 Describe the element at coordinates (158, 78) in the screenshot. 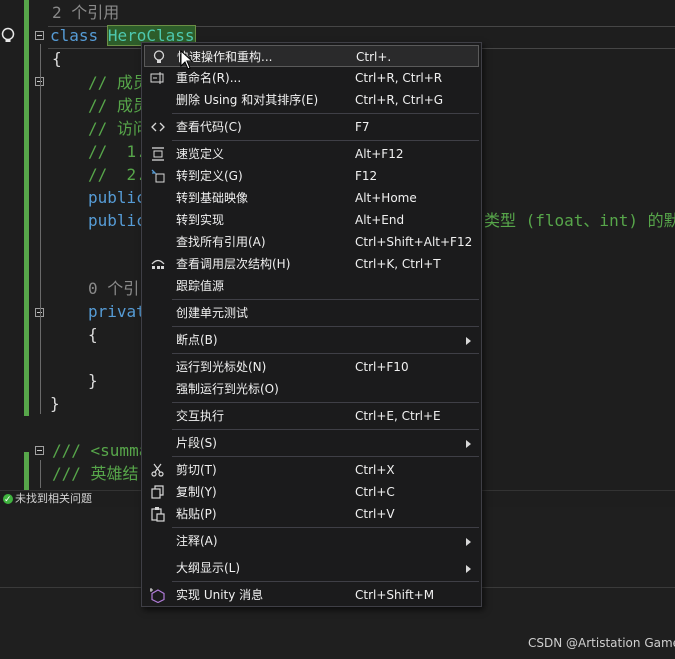

I see `rename-icon` at that location.